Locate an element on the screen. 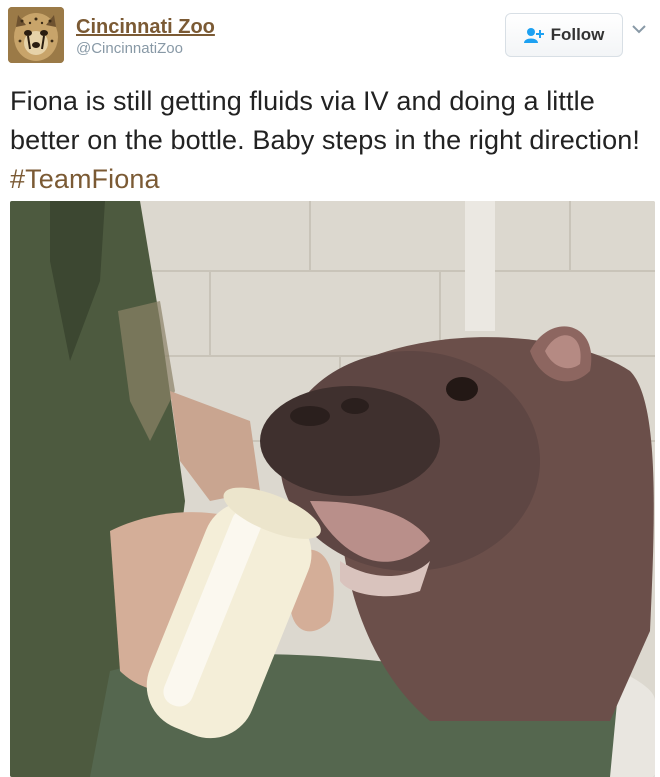 Image resolution: width=660 pixels, height=777 pixels. tweet-header: Cincinnati Zoo @CincinnatiZoo Follow is located at coordinates (330, 35).